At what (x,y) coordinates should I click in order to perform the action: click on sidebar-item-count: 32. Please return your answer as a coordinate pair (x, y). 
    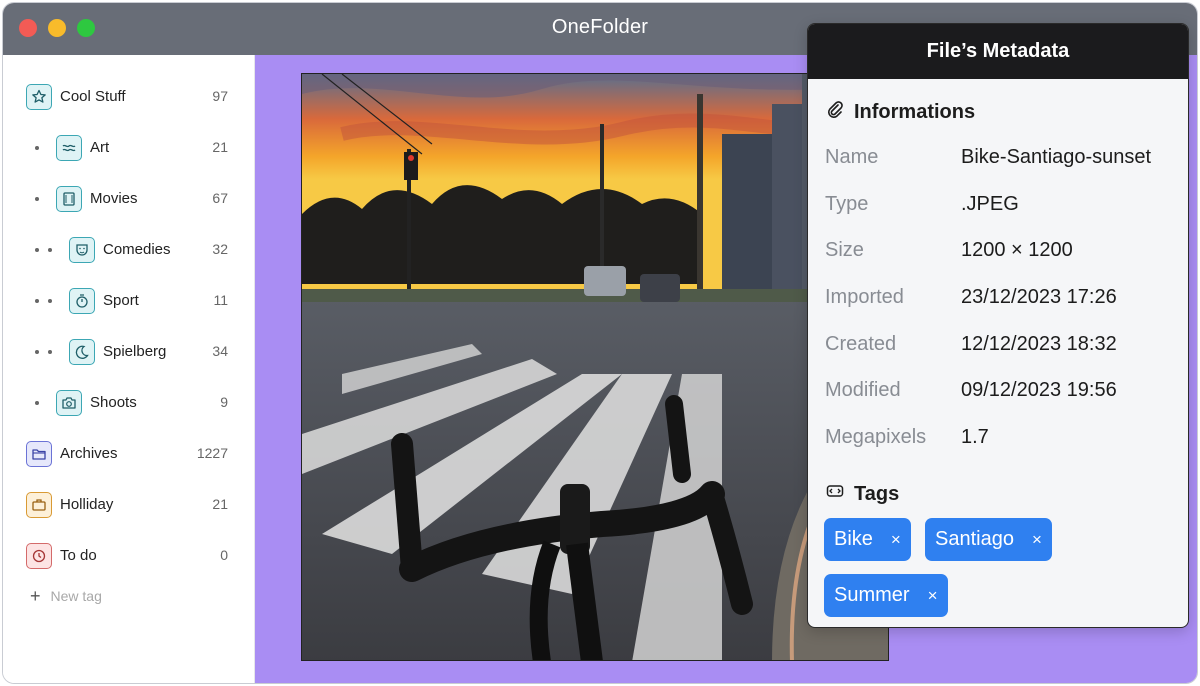
    Looking at the image, I should click on (220, 249).